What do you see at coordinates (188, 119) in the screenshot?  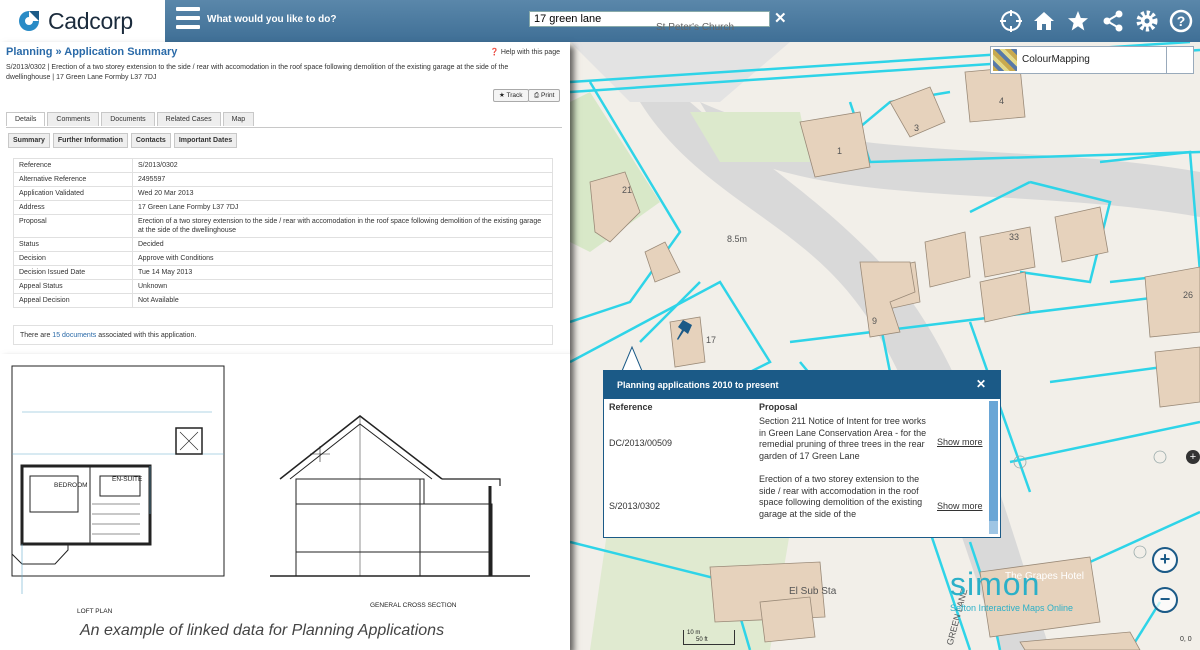 I see `tab-related-cases: Related Cases` at bounding box center [188, 119].